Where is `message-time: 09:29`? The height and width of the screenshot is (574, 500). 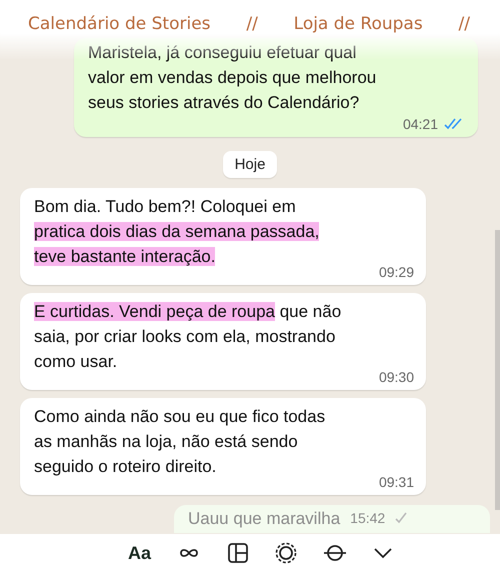
message-time: 09:29 is located at coordinates (396, 272).